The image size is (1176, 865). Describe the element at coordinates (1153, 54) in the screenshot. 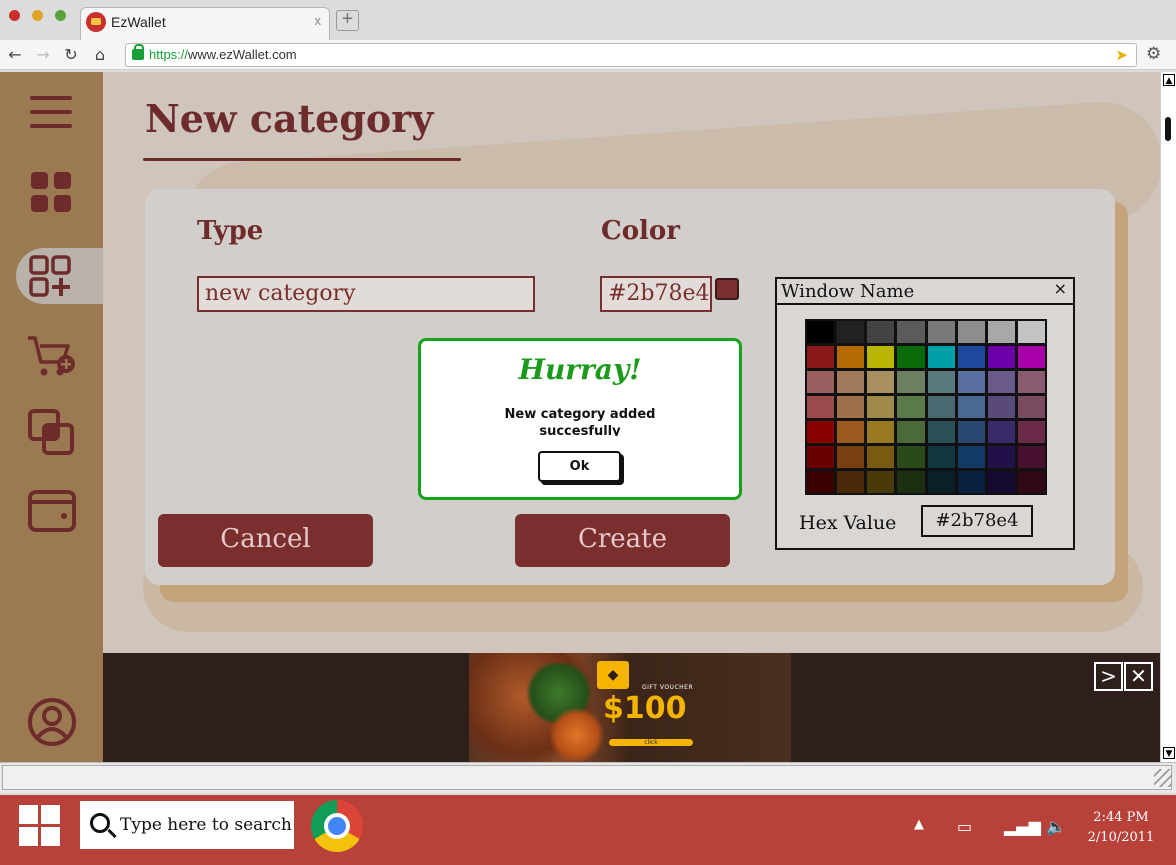

I see `gear-icon: ⚙` at that location.